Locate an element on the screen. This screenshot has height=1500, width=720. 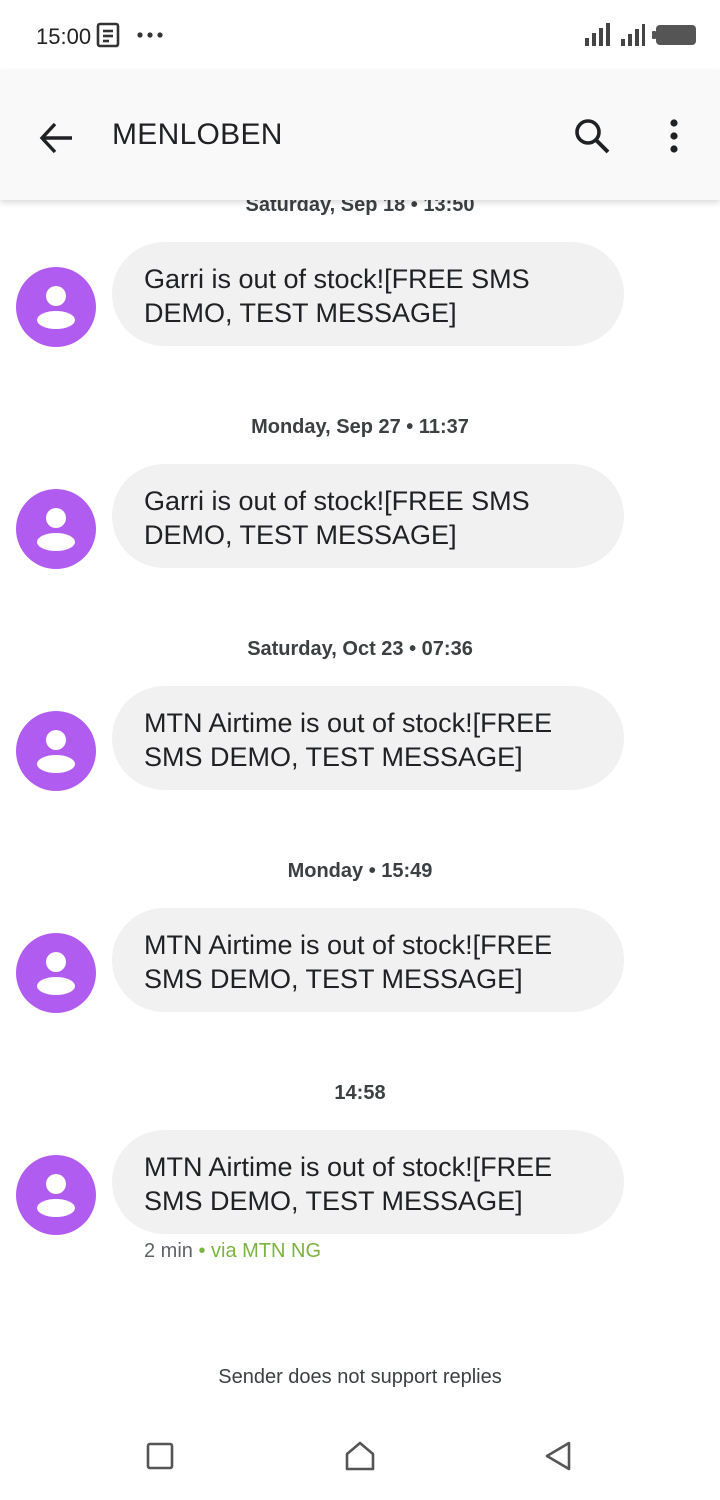
search-icon is located at coordinates (592, 136).